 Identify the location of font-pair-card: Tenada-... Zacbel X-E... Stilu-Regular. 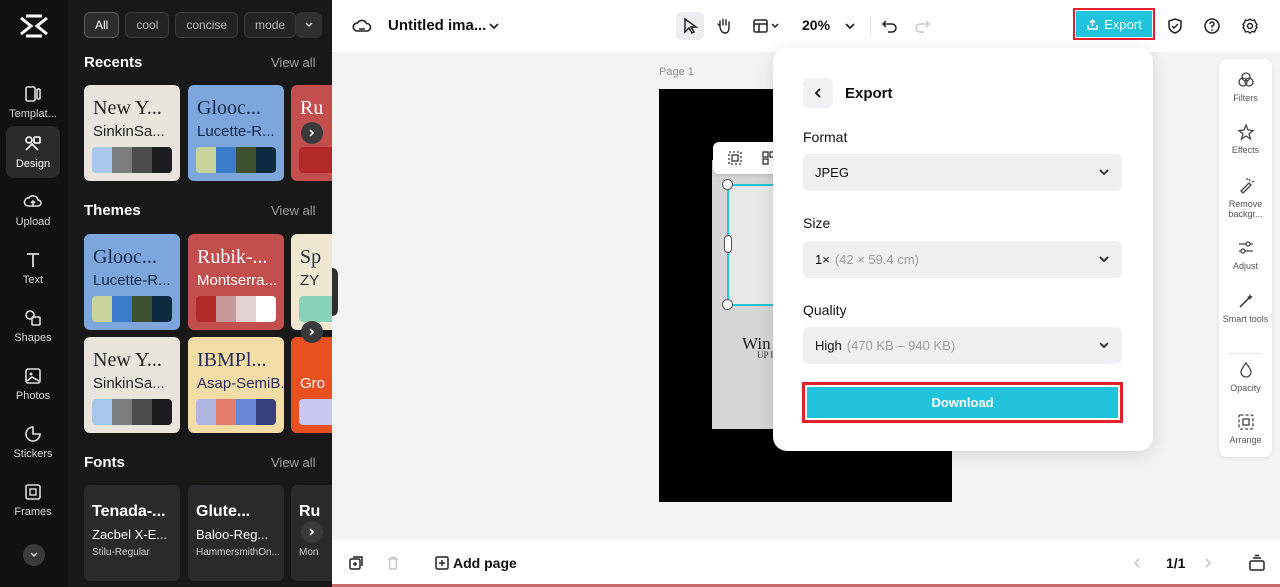
(132, 533).